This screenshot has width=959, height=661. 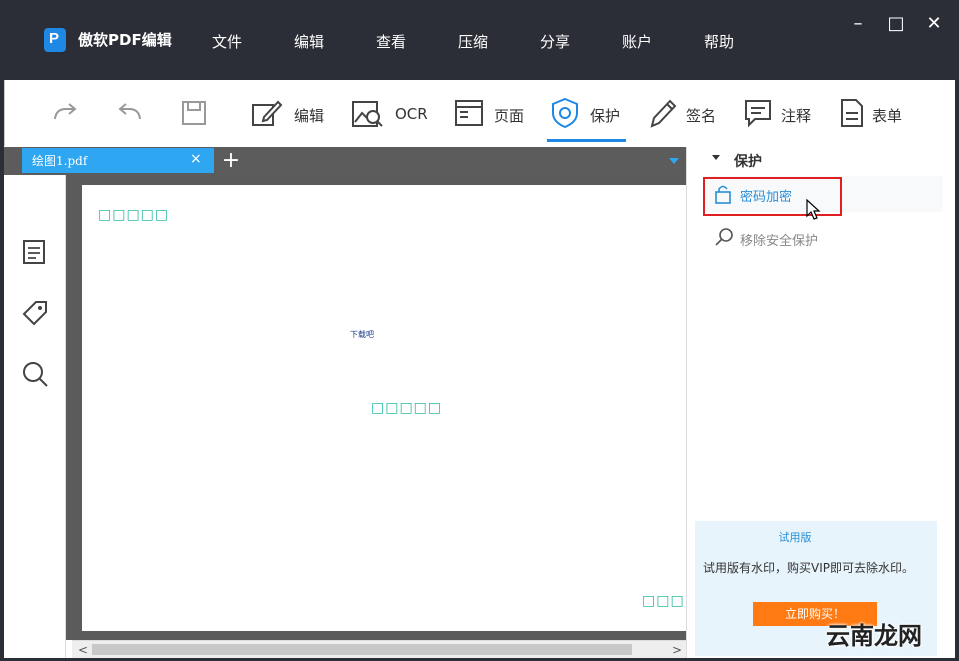 I want to click on minimize-button: –, so click(x=858, y=24).